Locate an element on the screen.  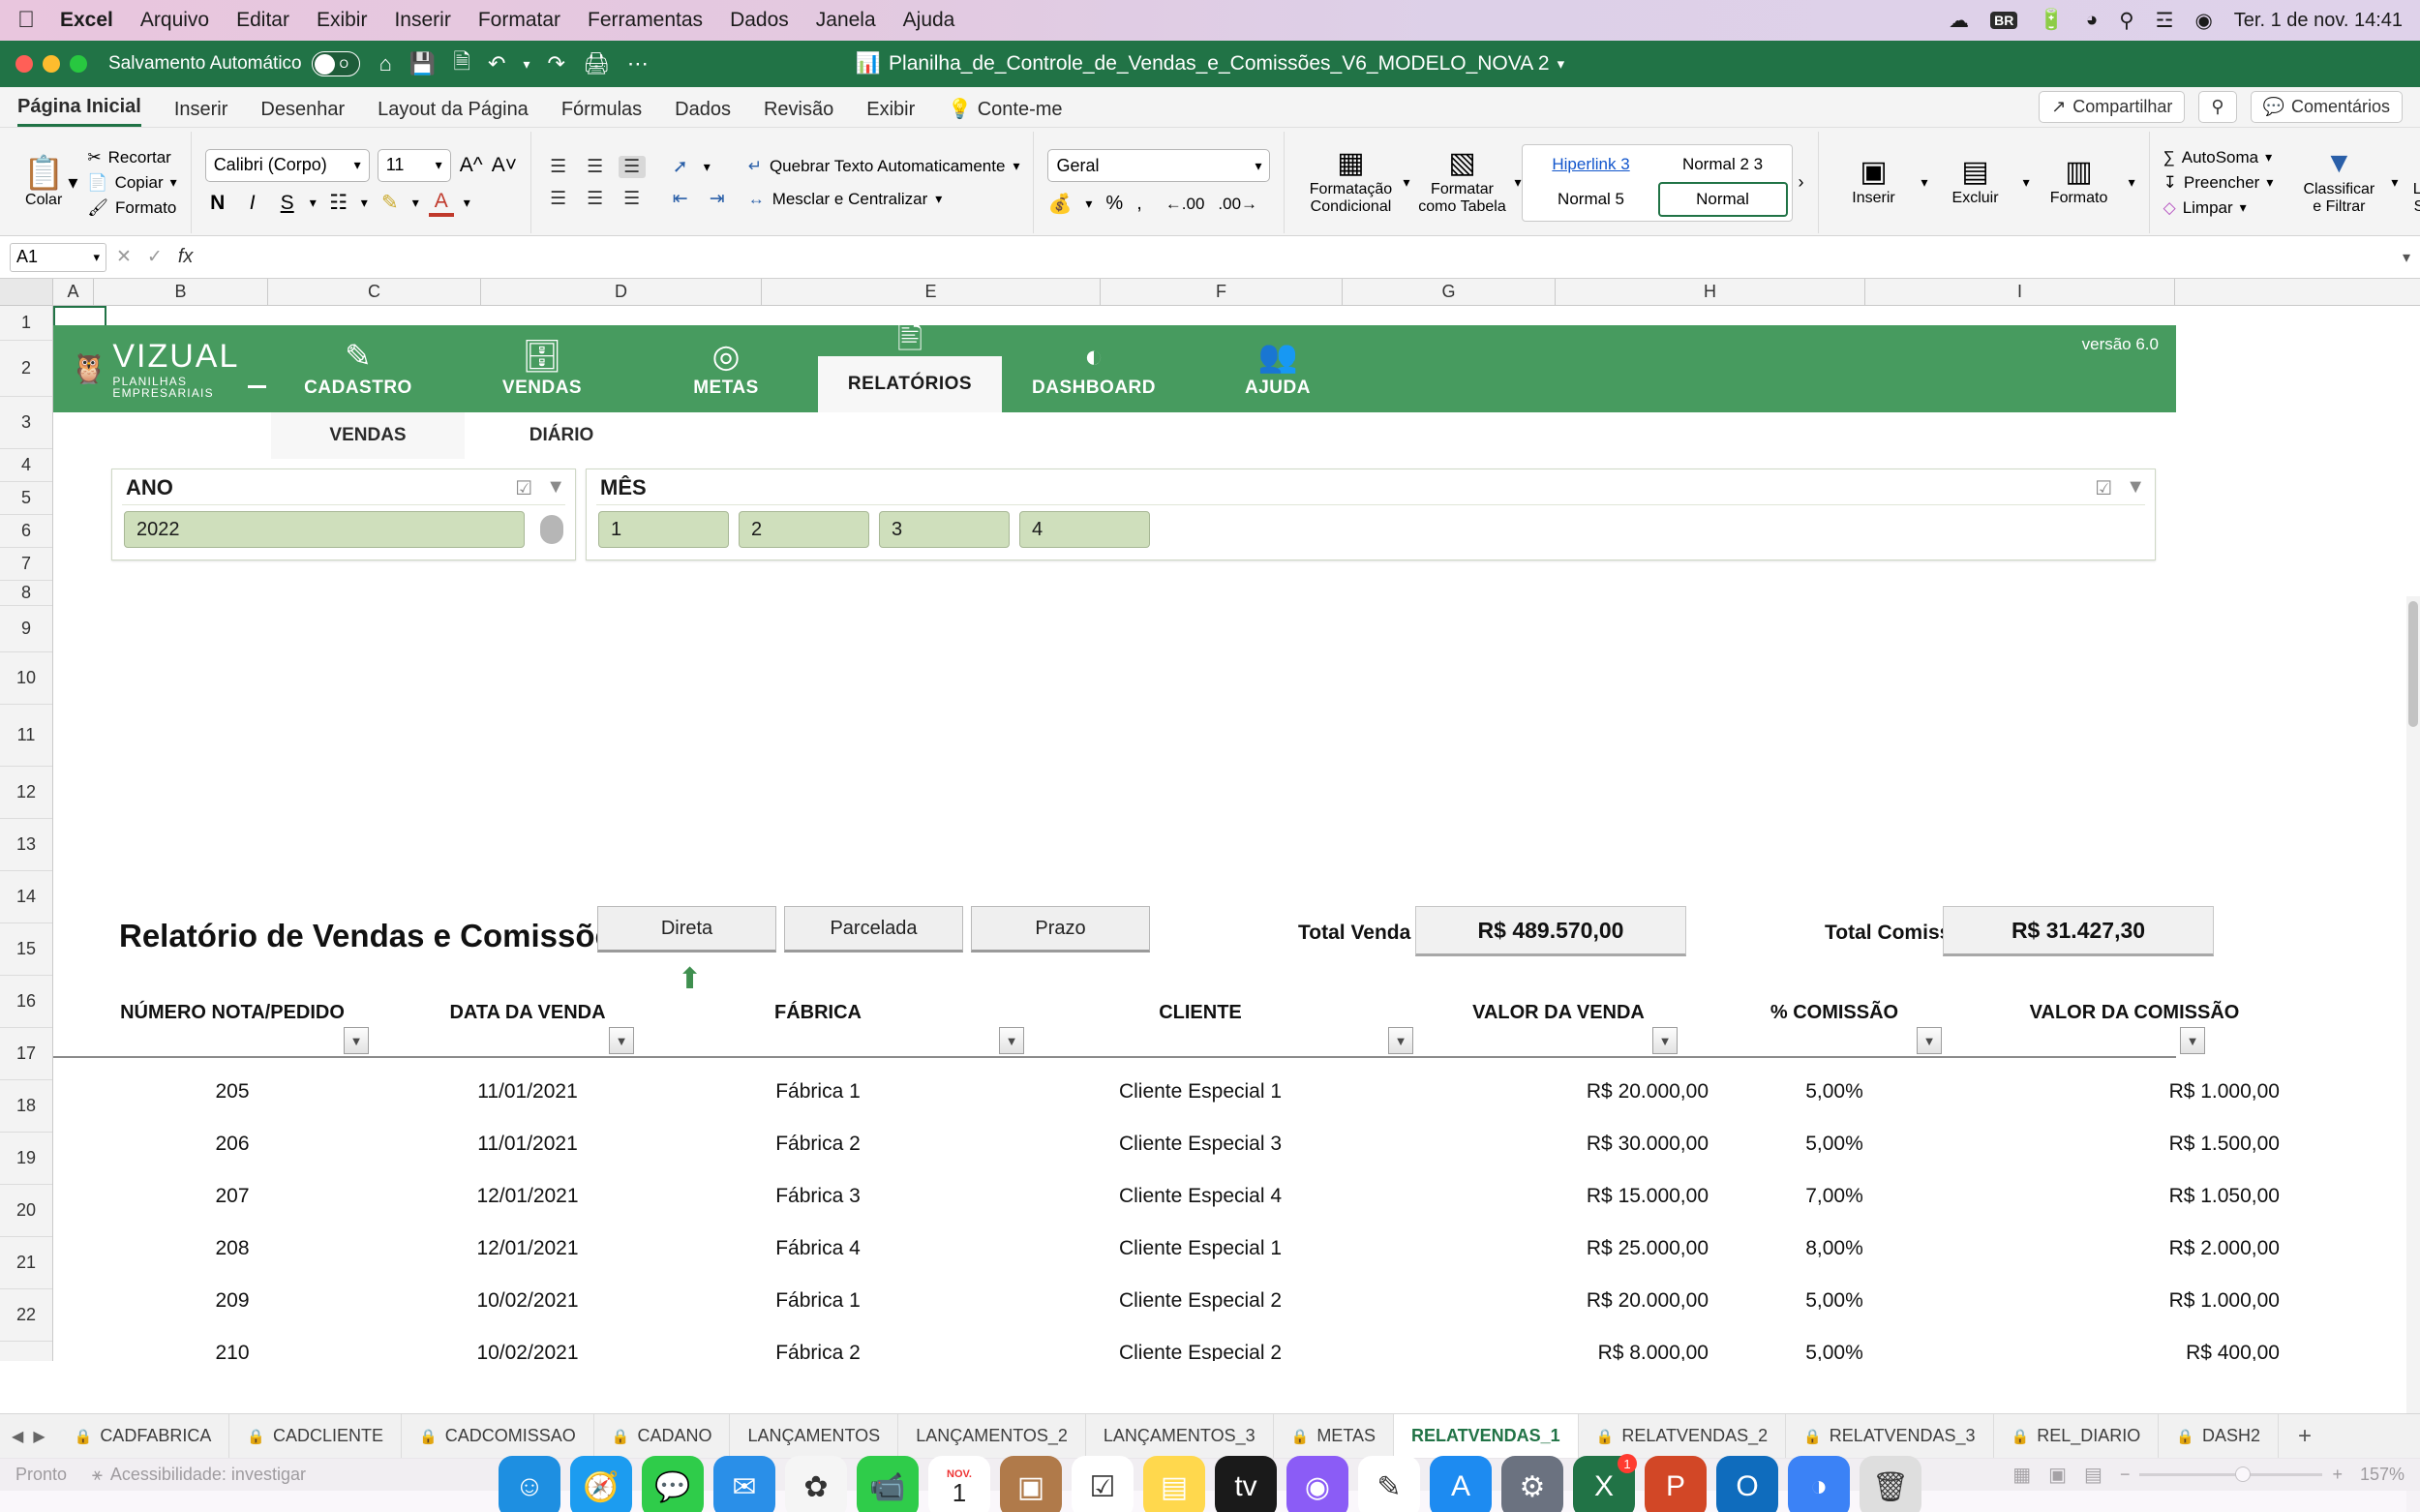
borders-dropdown-icon: ▾ is located at coordinates (364, 203).